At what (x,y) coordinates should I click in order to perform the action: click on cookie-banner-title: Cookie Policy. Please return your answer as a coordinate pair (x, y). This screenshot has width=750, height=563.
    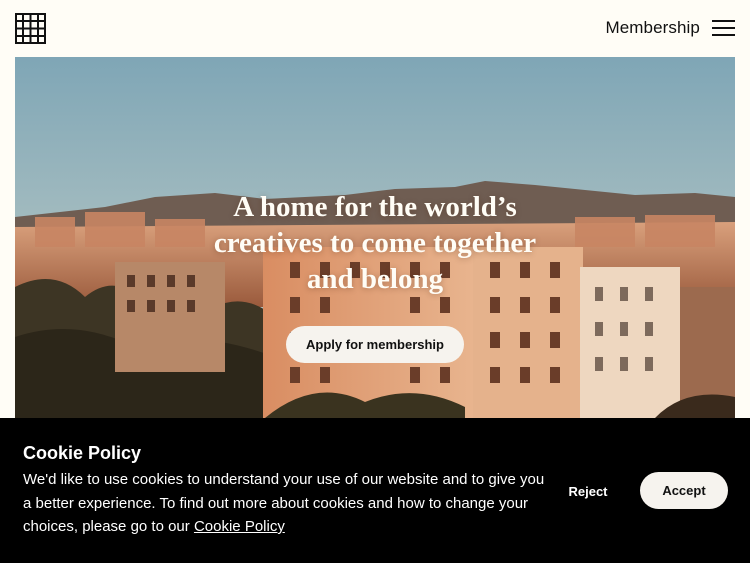
    Looking at the image, I should click on (82, 453).